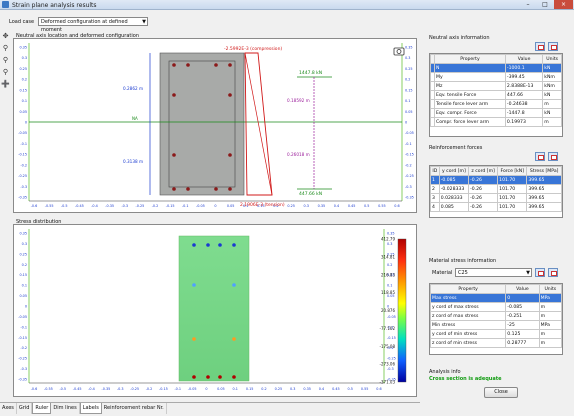 The image size is (574, 416). Describe the element at coordinates (42, 408) in the screenshot. I see `tab-ruler: Ruler` at that location.